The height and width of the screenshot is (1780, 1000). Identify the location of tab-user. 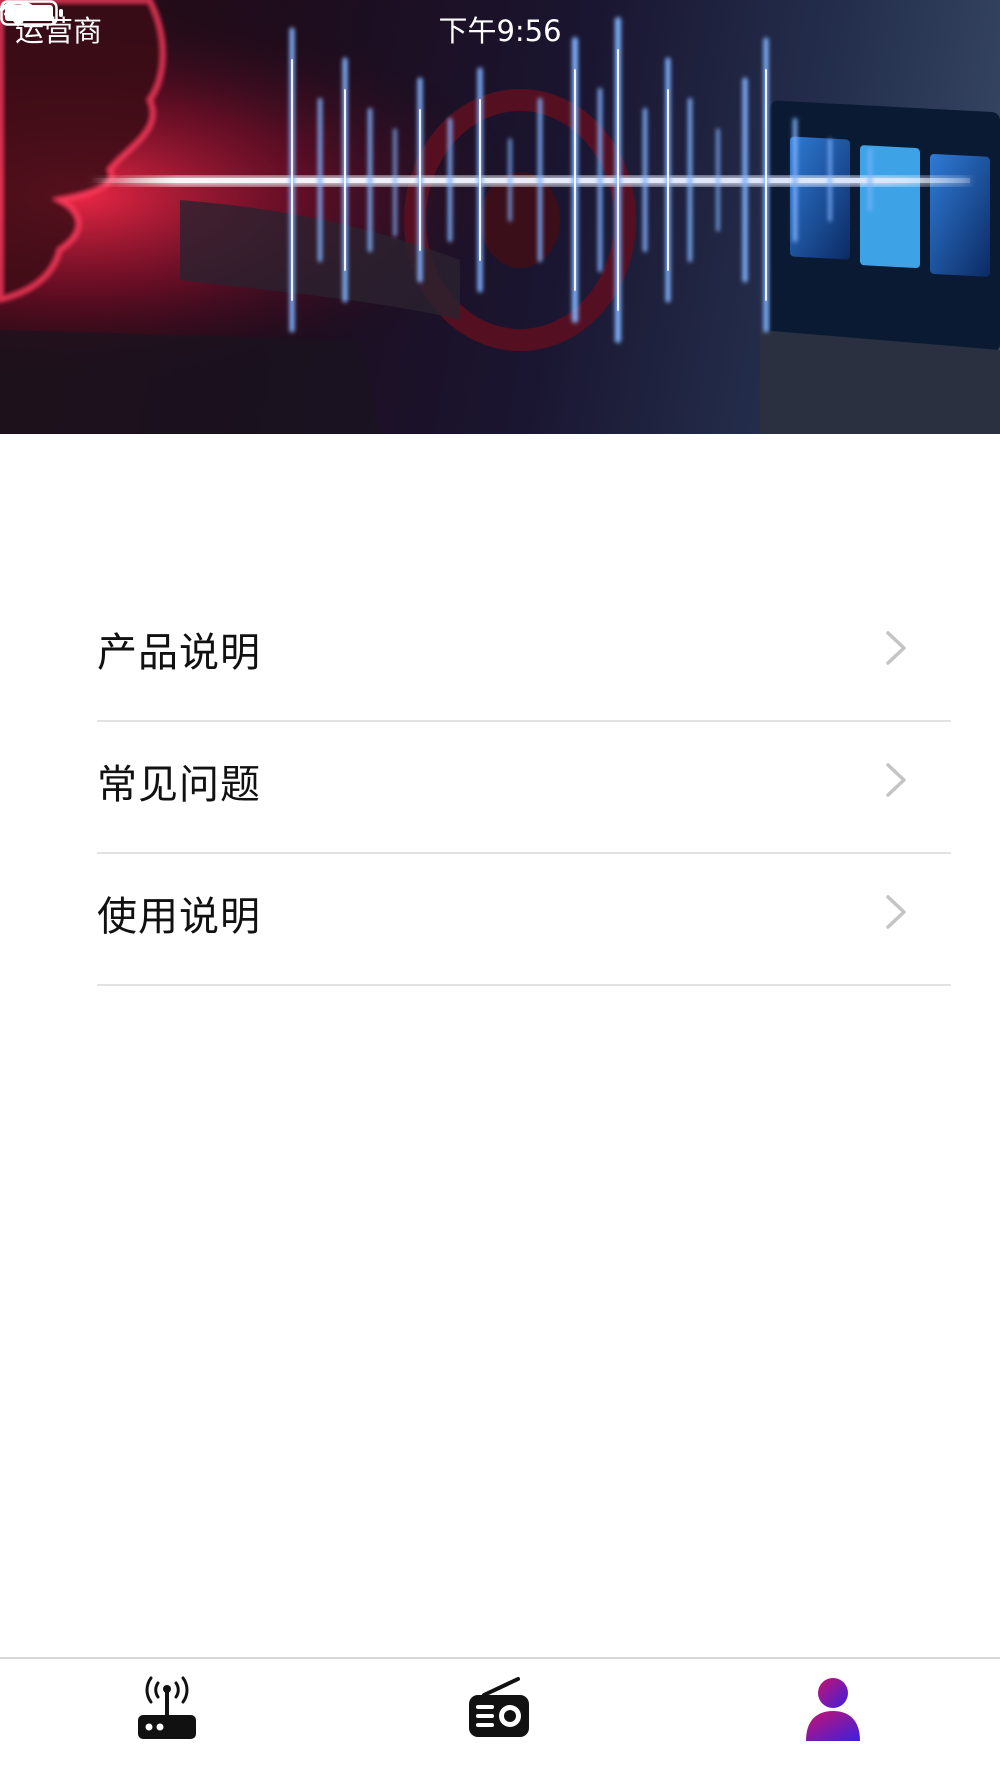
(833, 1710).